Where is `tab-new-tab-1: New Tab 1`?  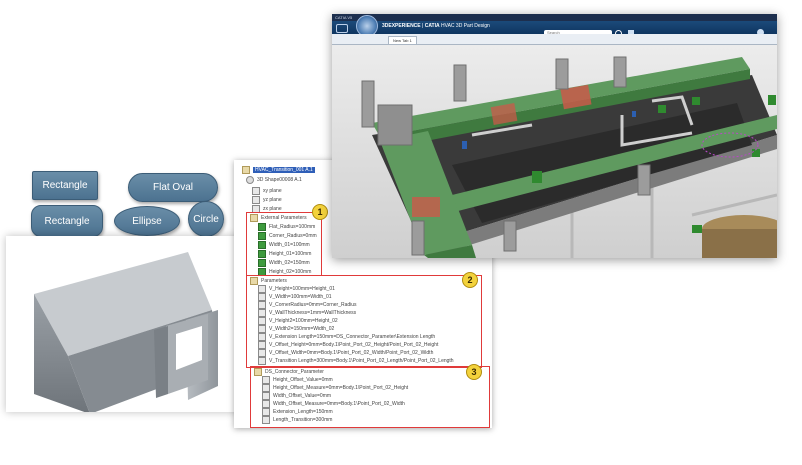 tab-new-tab-1: New Tab 1 is located at coordinates (402, 40).